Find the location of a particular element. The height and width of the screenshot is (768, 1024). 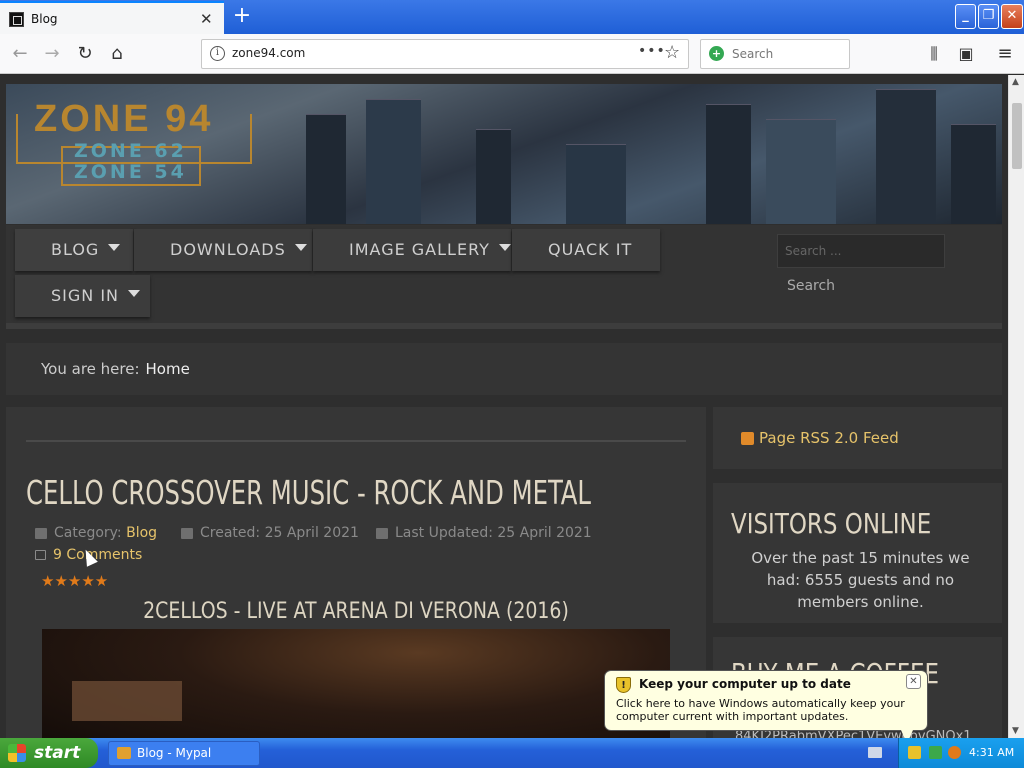

site-info-icon: i is located at coordinates (217, 53).